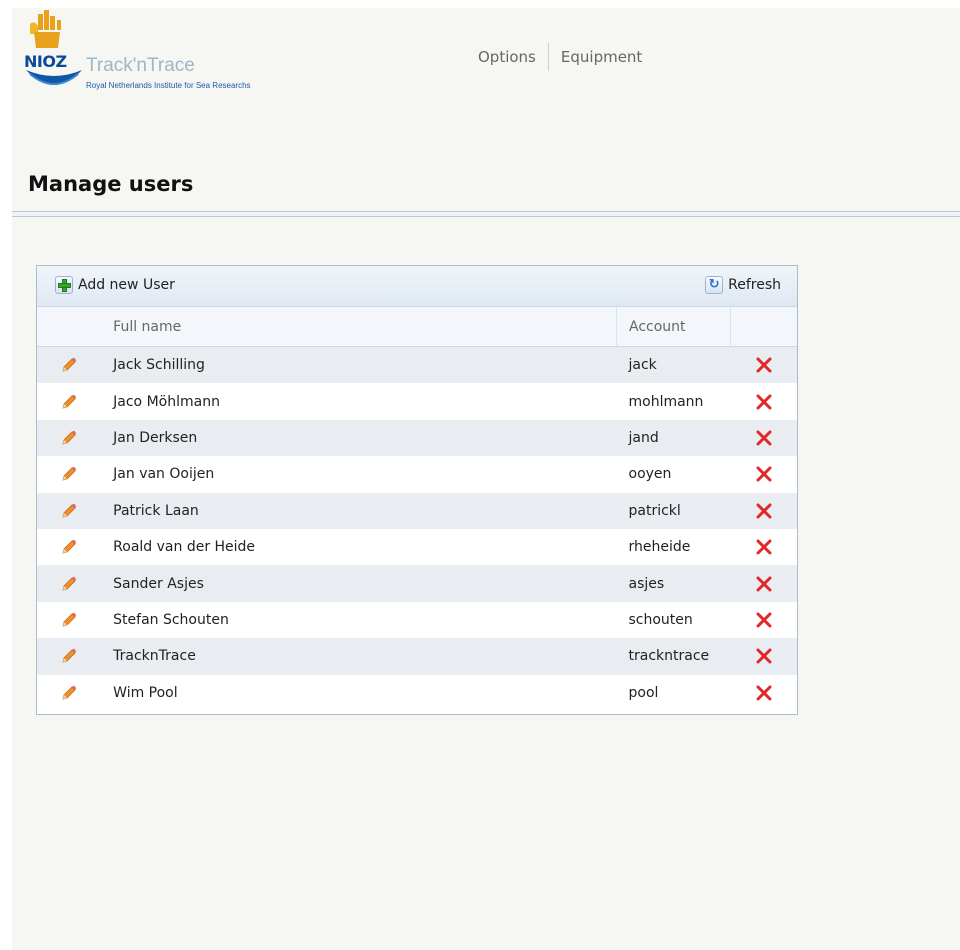 The width and height of the screenshot is (960, 950). Describe the element at coordinates (507, 57) in the screenshot. I see `nav-options: Options` at that location.